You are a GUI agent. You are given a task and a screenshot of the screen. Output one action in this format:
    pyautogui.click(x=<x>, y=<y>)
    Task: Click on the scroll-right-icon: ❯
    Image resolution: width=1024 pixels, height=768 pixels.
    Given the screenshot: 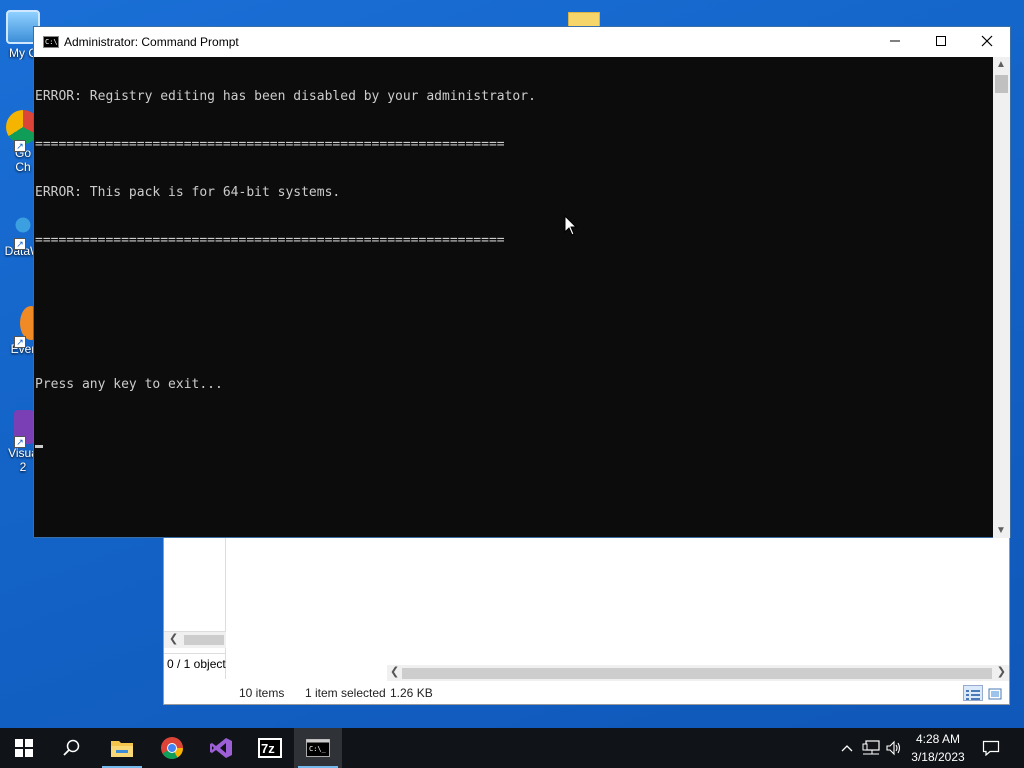 What is the action you would take?
    pyautogui.click(x=1001, y=671)
    